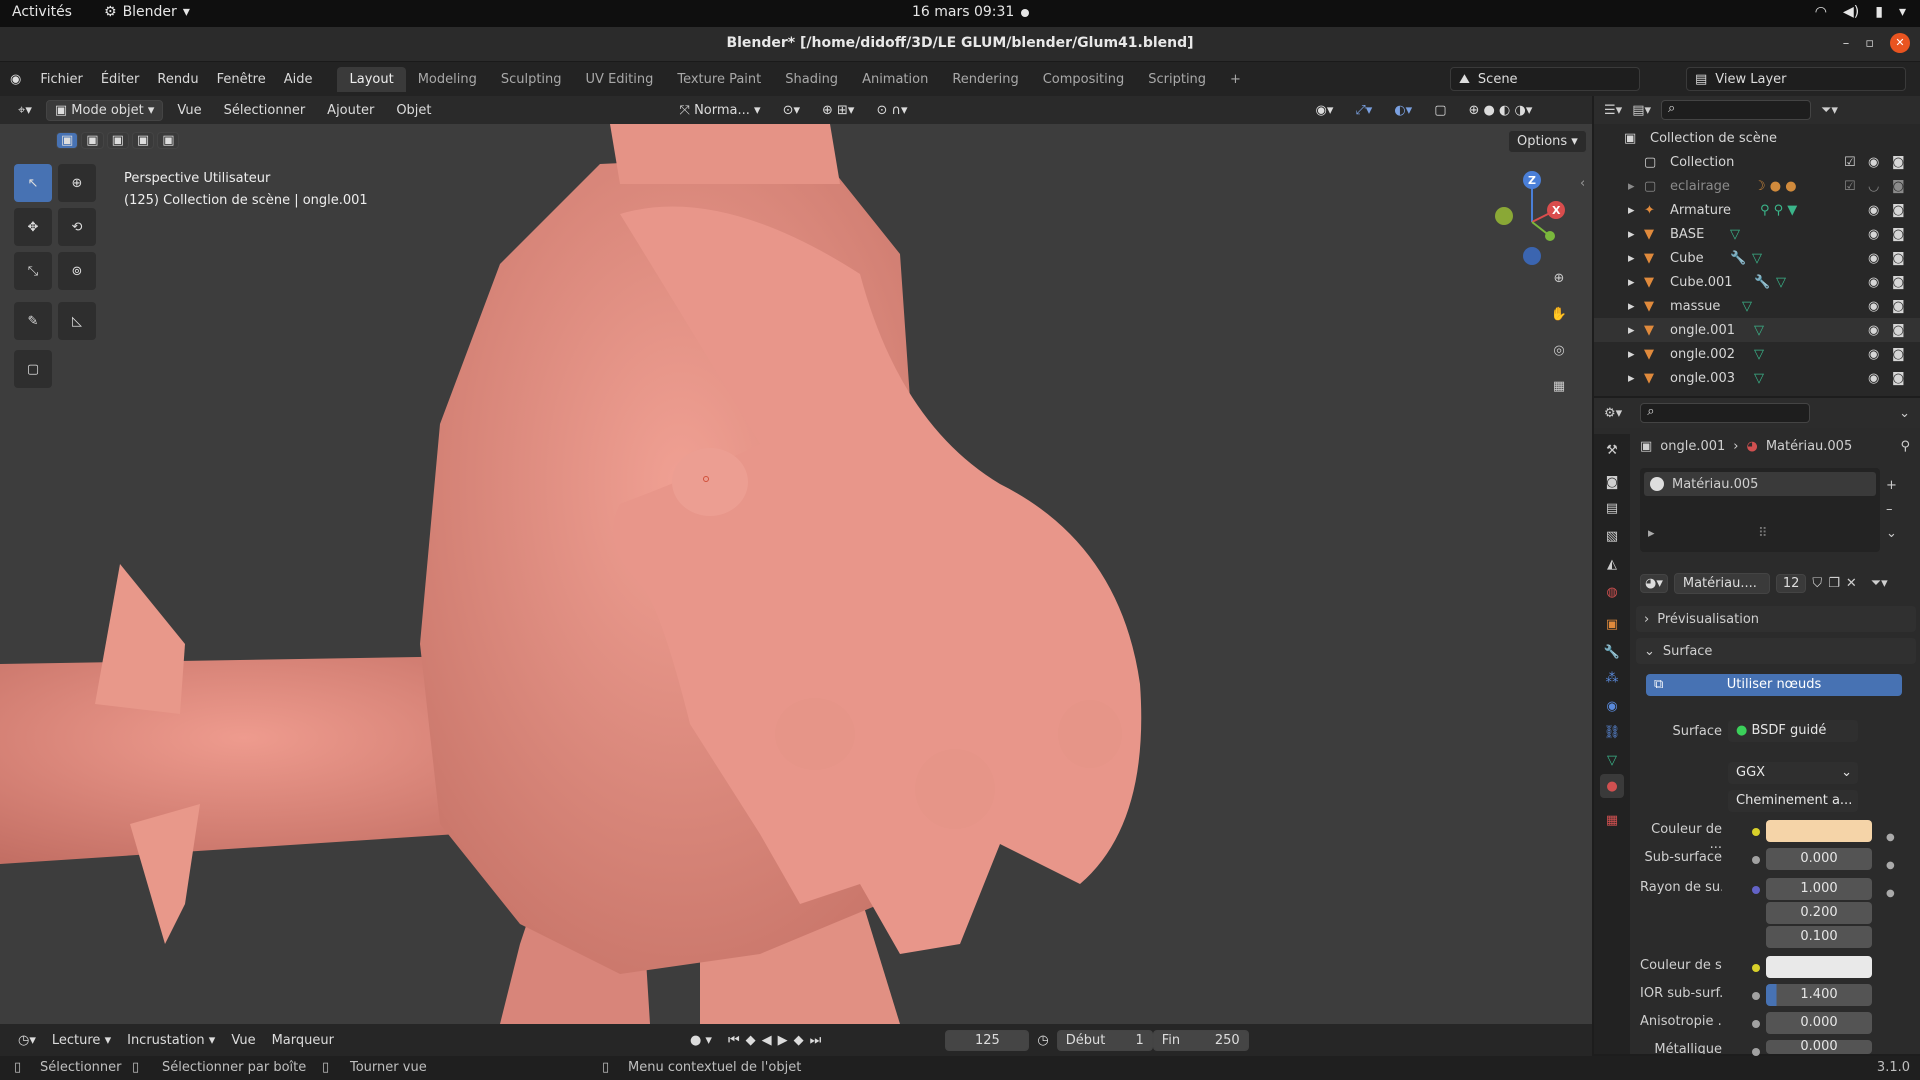  Describe the element at coordinates (42, 12) in the screenshot. I see `activities-button: Activités` at that location.